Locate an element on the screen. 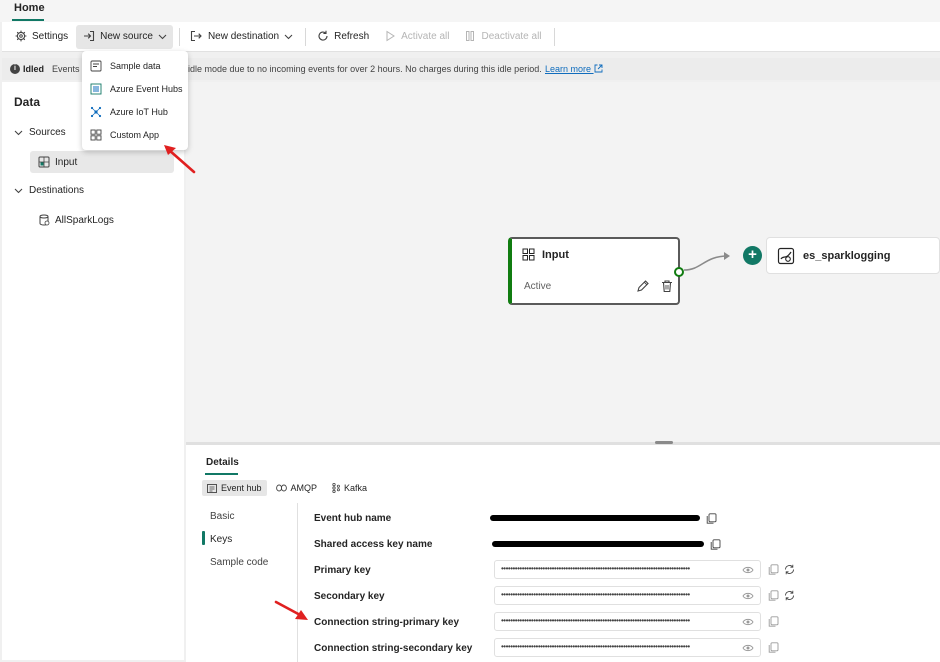 This screenshot has width=940, height=662. connection-string-primary-label: Connection string-primary key is located at coordinates (387, 622).